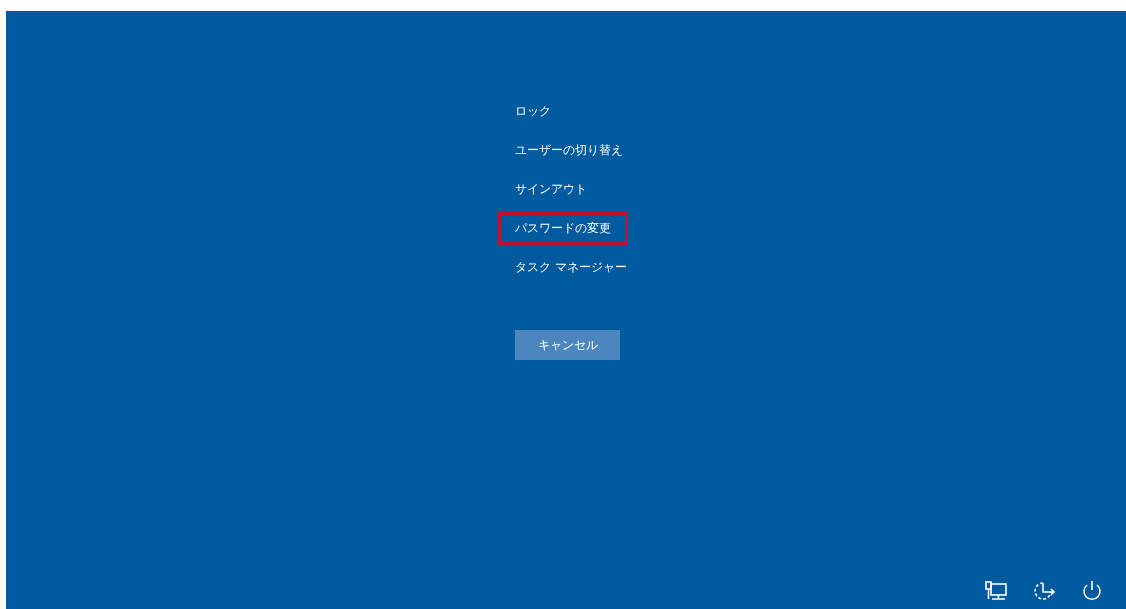 This screenshot has height=609, width=1126. What do you see at coordinates (569, 150) in the screenshot?
I see `menu-item: ユーザーの切り替え` at bounding box center [569, 150].